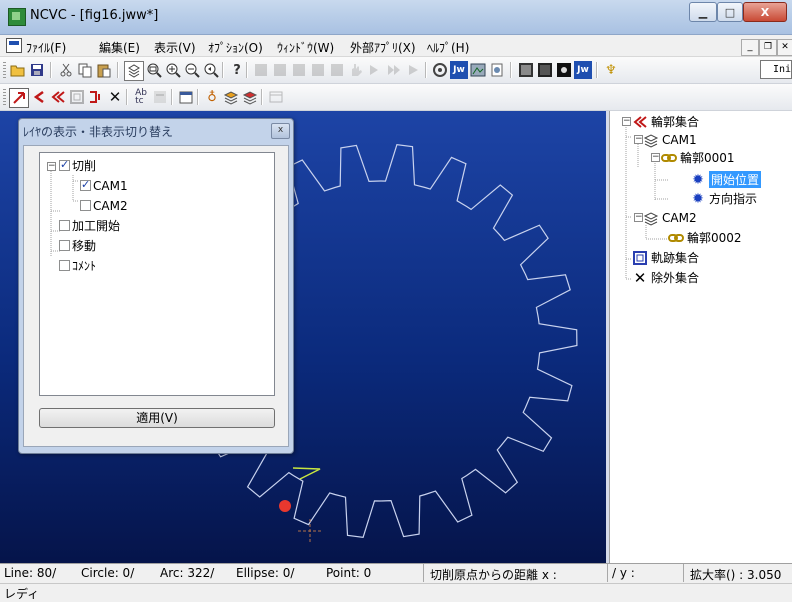 The image size is (792, 602). I want to click on menu-edit: 編集(E), so click(119, 47).